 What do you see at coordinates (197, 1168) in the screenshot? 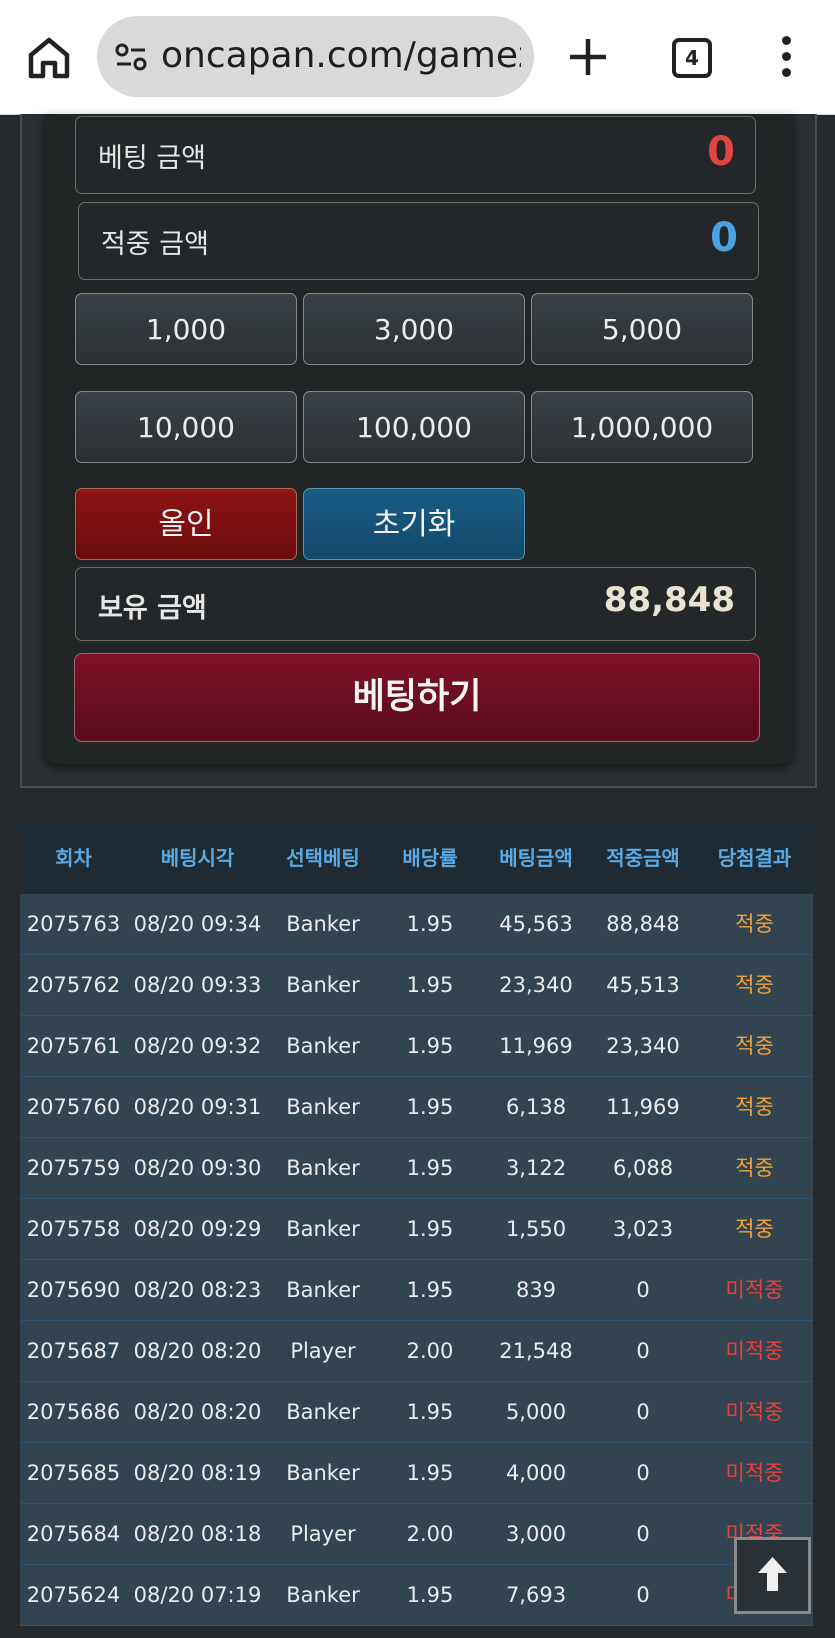
I see `cell-bet-time: 08/20 09:30` at bounding box center [197, 1168].